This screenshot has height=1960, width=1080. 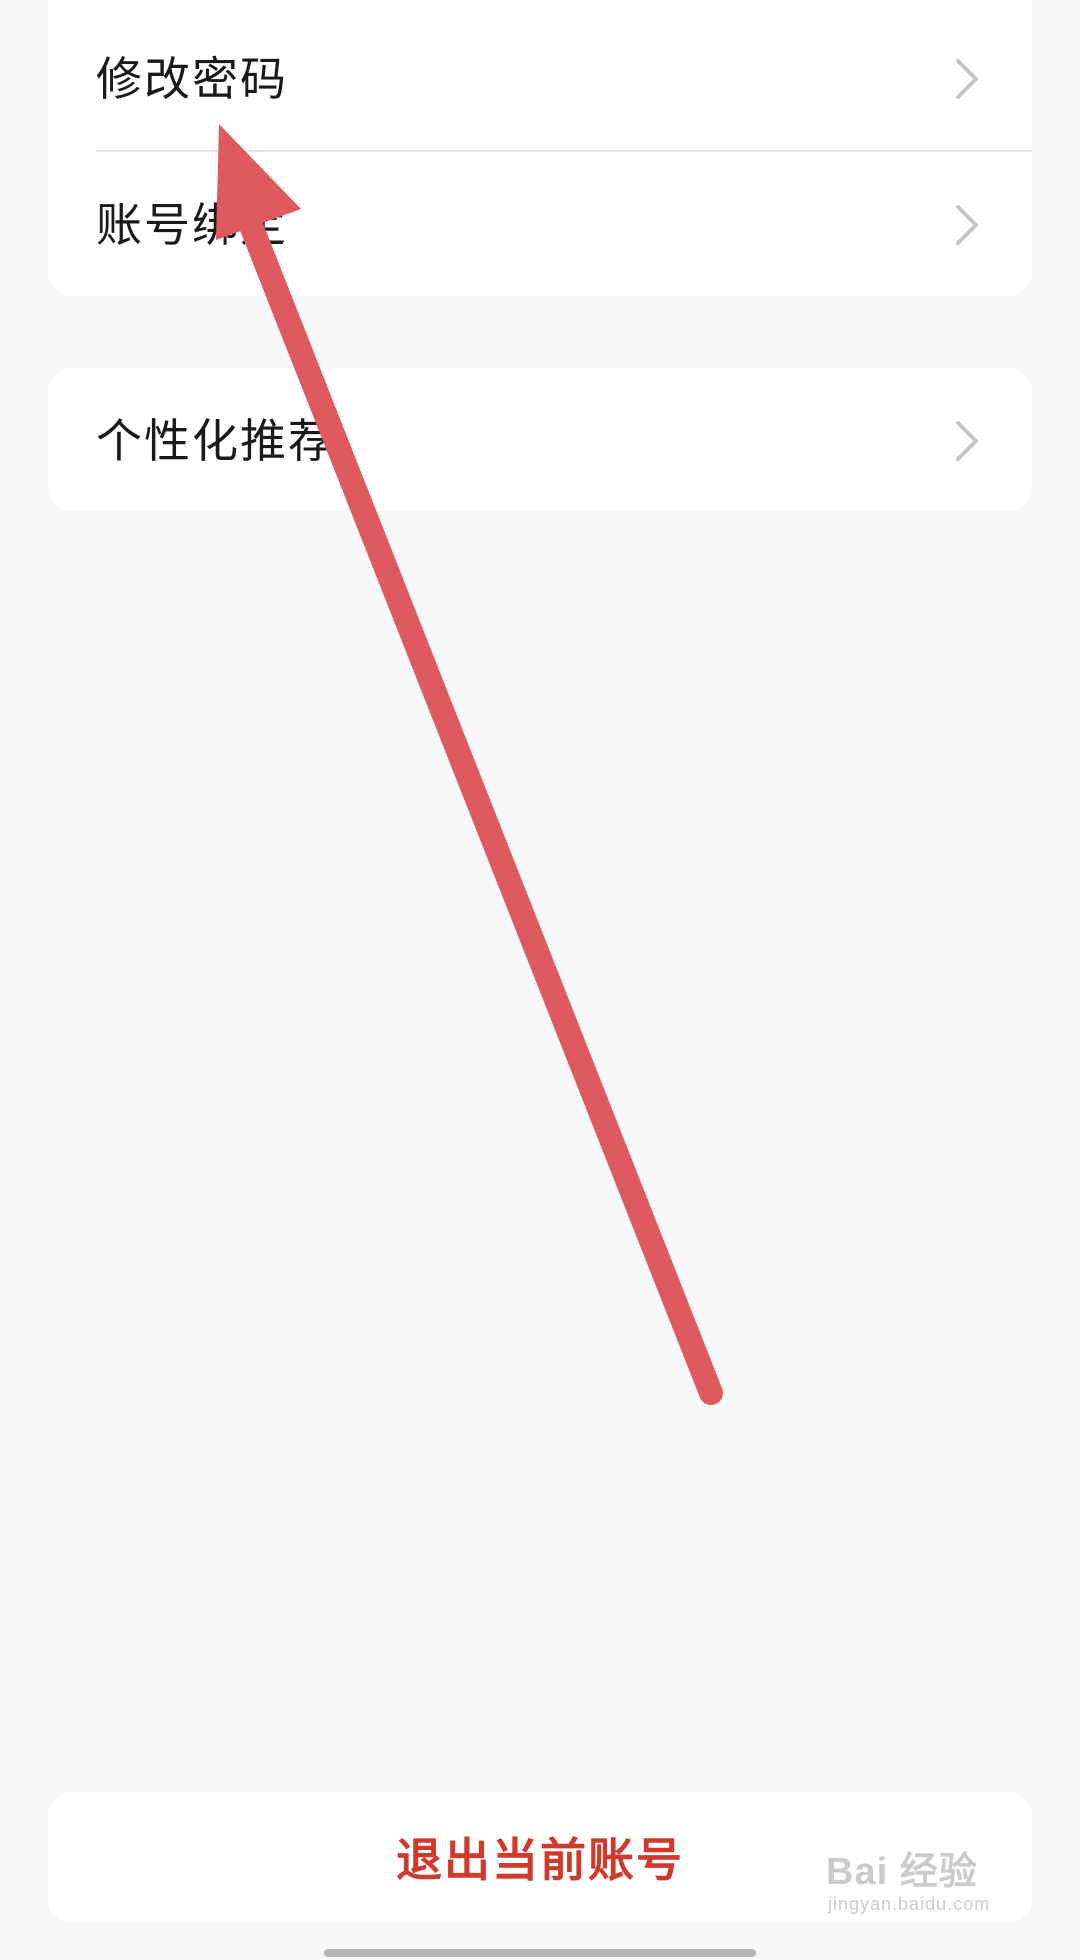 What do you see at coordinates (192, 224) in the screenshot?
I see `account-binding-label: 账号绑定` at bounding box center [192, 224].